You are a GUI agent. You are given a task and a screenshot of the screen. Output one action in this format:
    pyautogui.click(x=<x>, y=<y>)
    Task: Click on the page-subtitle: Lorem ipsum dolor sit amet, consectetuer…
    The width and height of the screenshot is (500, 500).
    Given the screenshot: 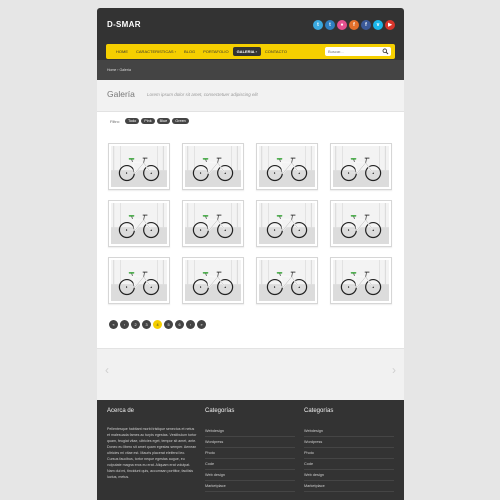 What is the action you would take?
    pyautogui.click(x=202, y=94)
    